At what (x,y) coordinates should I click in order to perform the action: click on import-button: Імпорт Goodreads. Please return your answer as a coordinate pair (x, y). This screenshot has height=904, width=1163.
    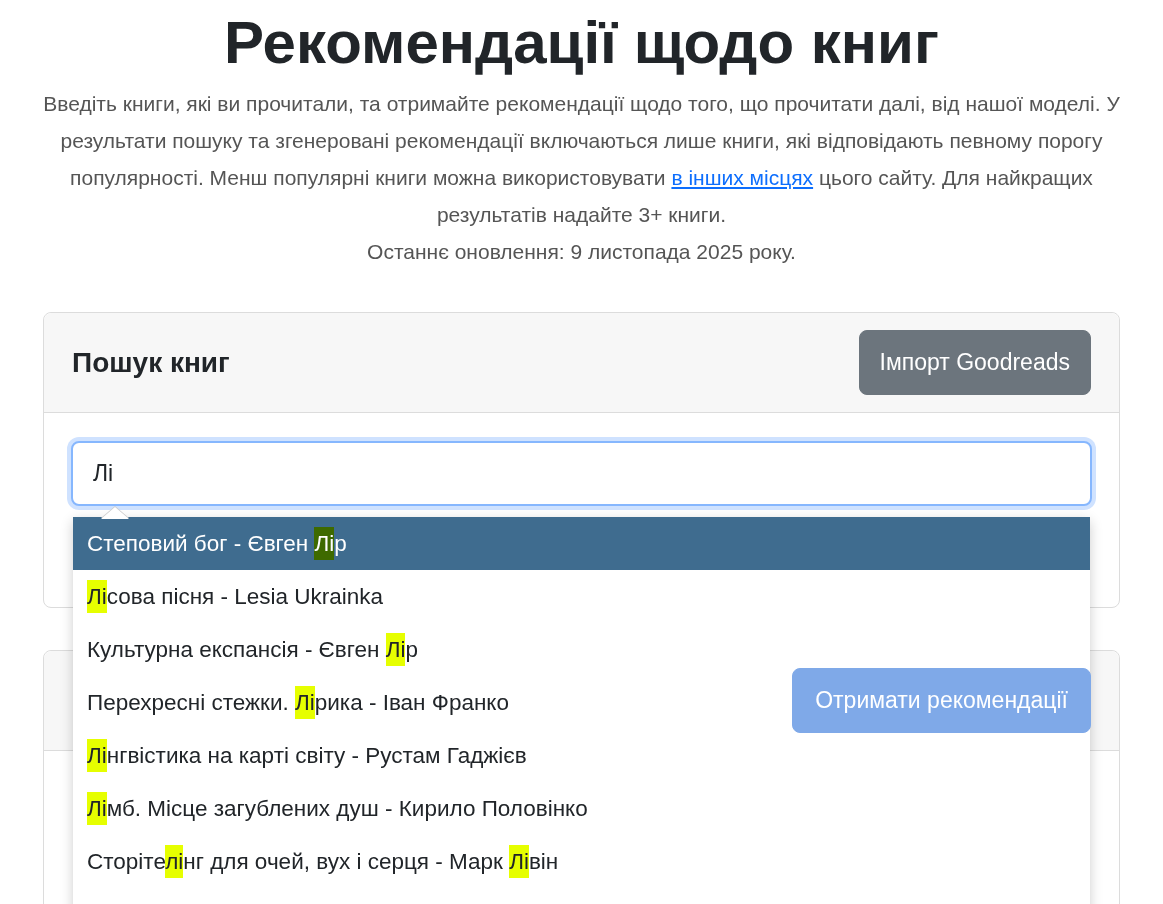
    Looking at the image, I should click on (974, 362).